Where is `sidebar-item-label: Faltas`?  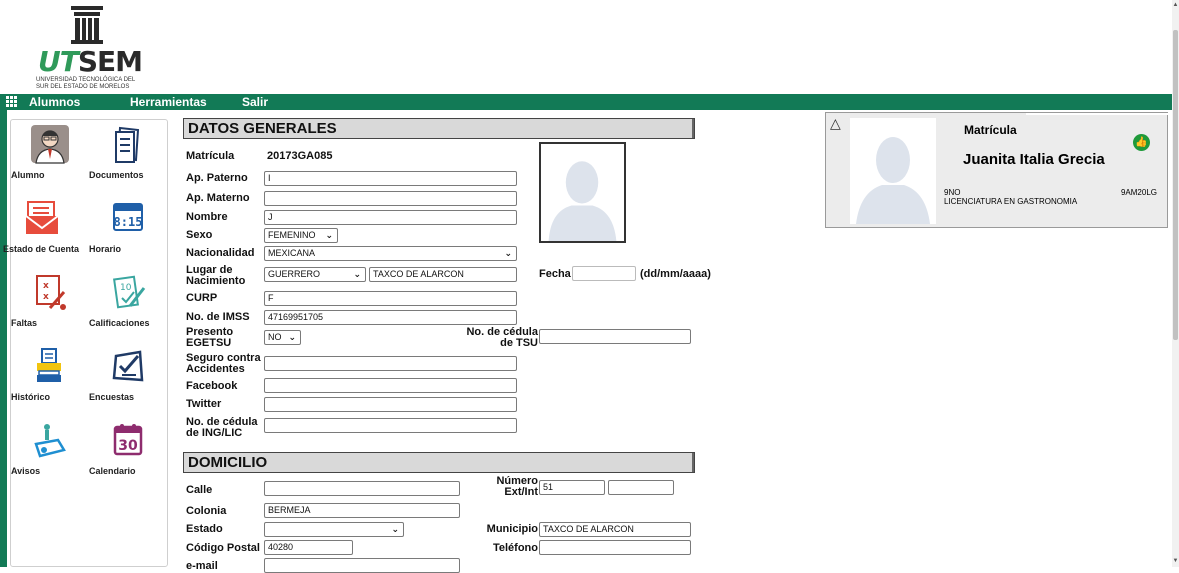
sidebar-item-label: Faltas is located at coordinates (24, 323).